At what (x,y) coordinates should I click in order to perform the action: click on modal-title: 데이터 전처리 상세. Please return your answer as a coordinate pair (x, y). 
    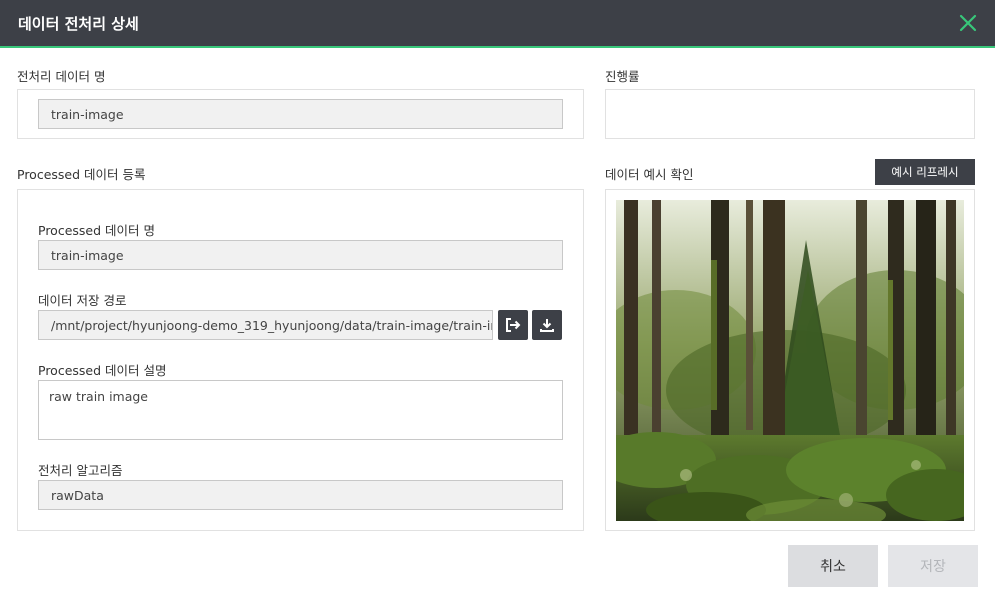
    Looking at the image, I should click on (78, 23).